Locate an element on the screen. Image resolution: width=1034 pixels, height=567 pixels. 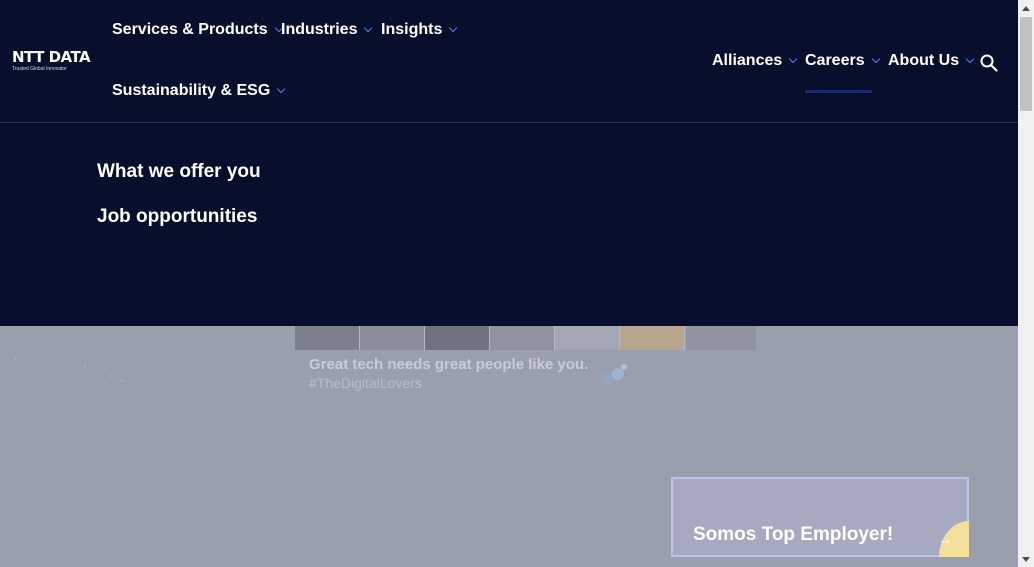
triangle-up-icon is located at coordinates (1026, 8).